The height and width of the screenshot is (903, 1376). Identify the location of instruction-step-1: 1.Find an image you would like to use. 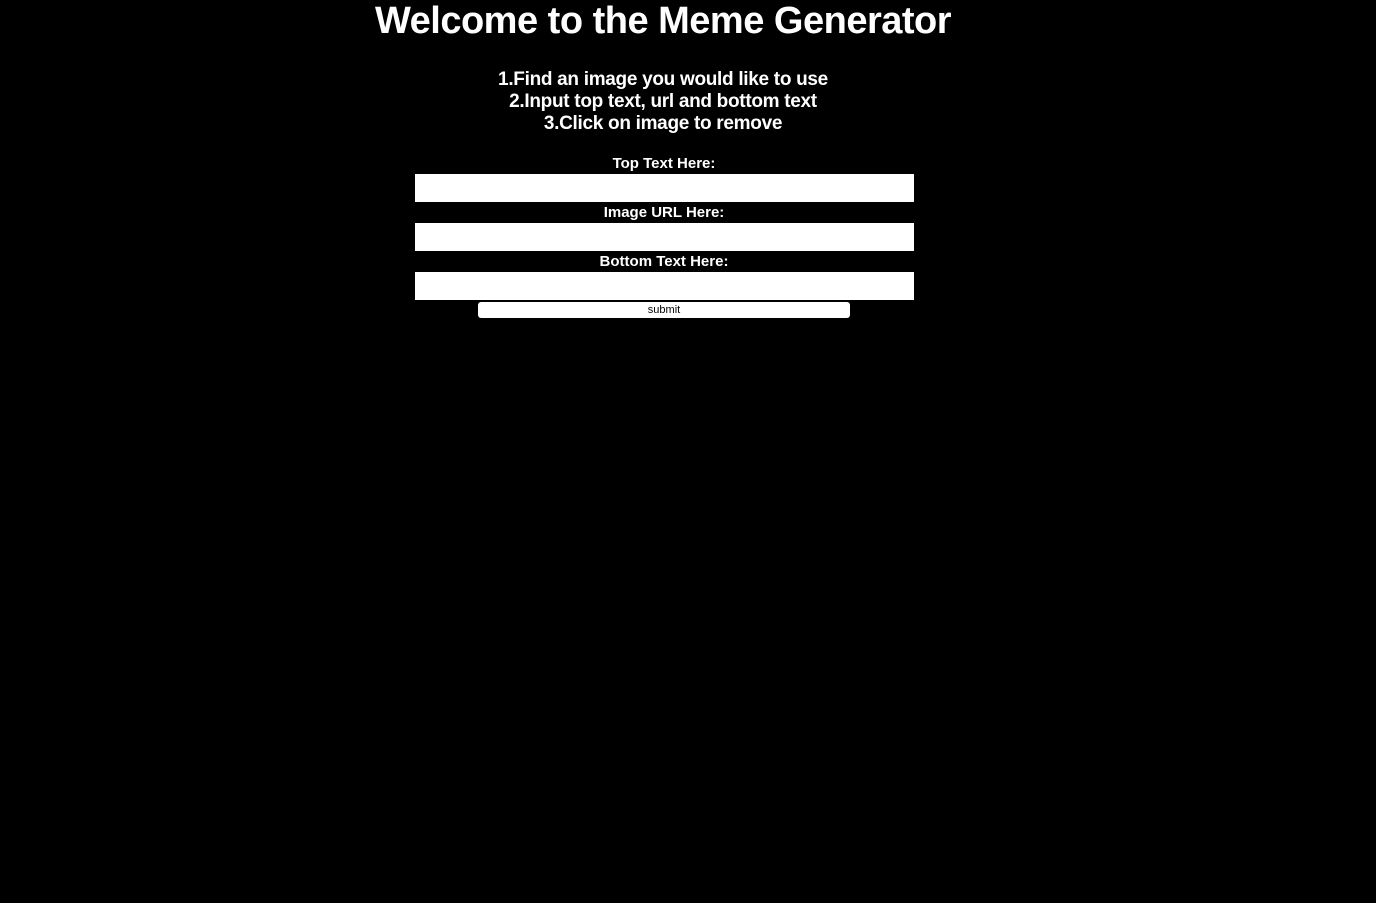
(663, 79).